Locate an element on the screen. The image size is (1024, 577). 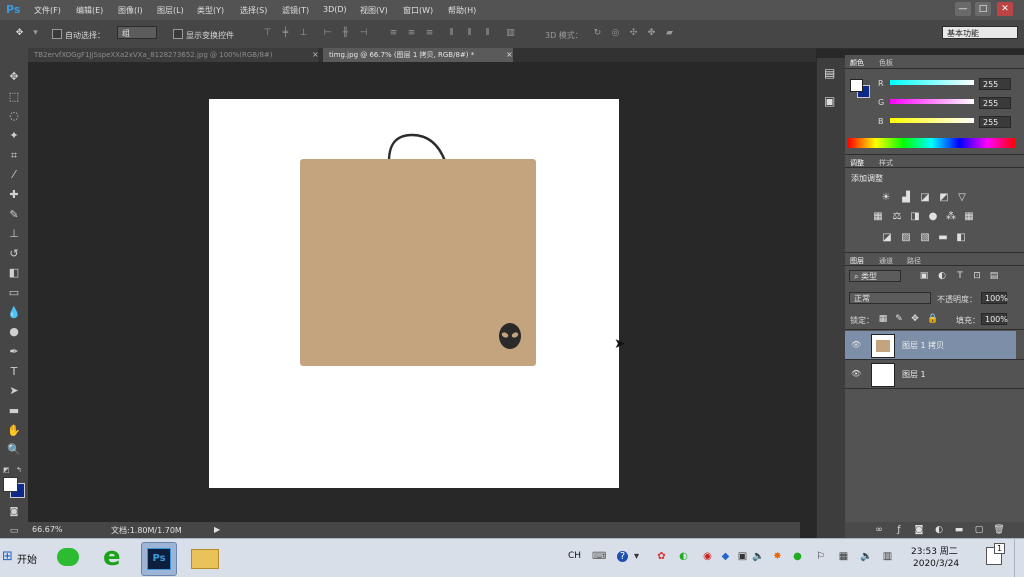
3d-pan-icon: ✣ is located at coordinates (633, 33).